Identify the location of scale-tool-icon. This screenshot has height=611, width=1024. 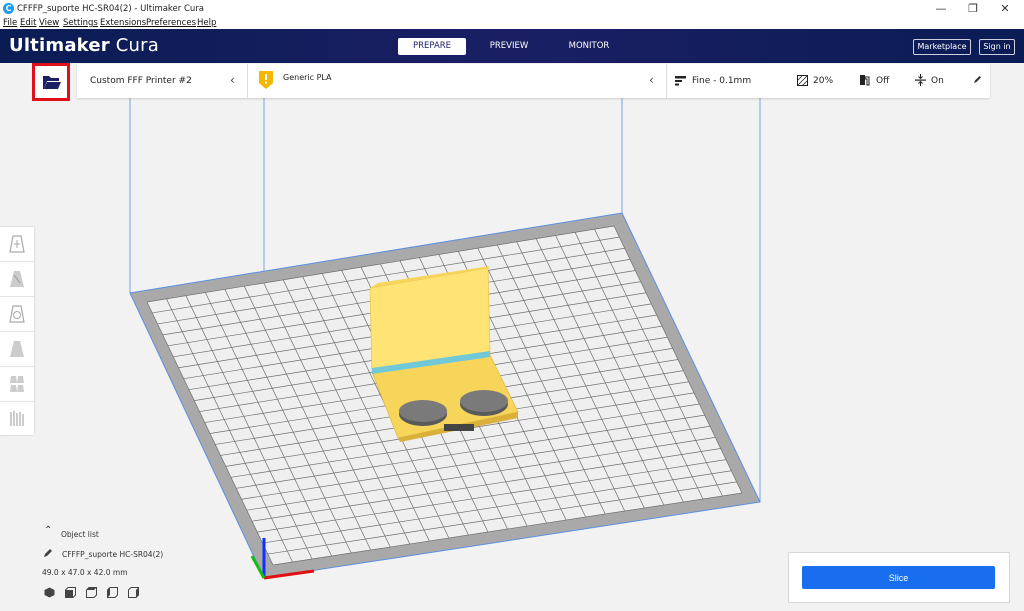
(17, 279).